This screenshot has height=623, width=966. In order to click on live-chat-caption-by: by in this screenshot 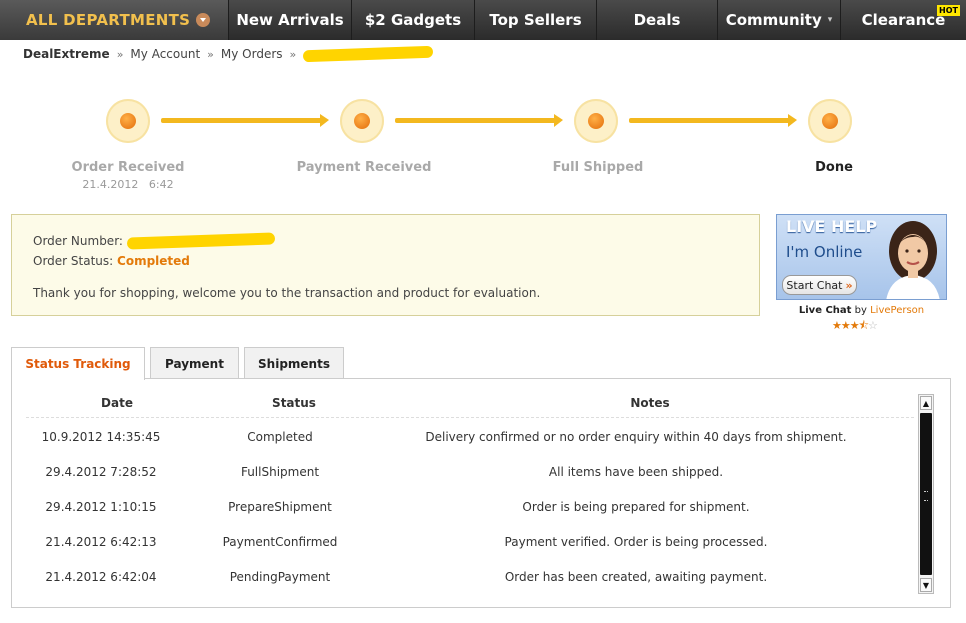, I will do `click(860, 310)`.